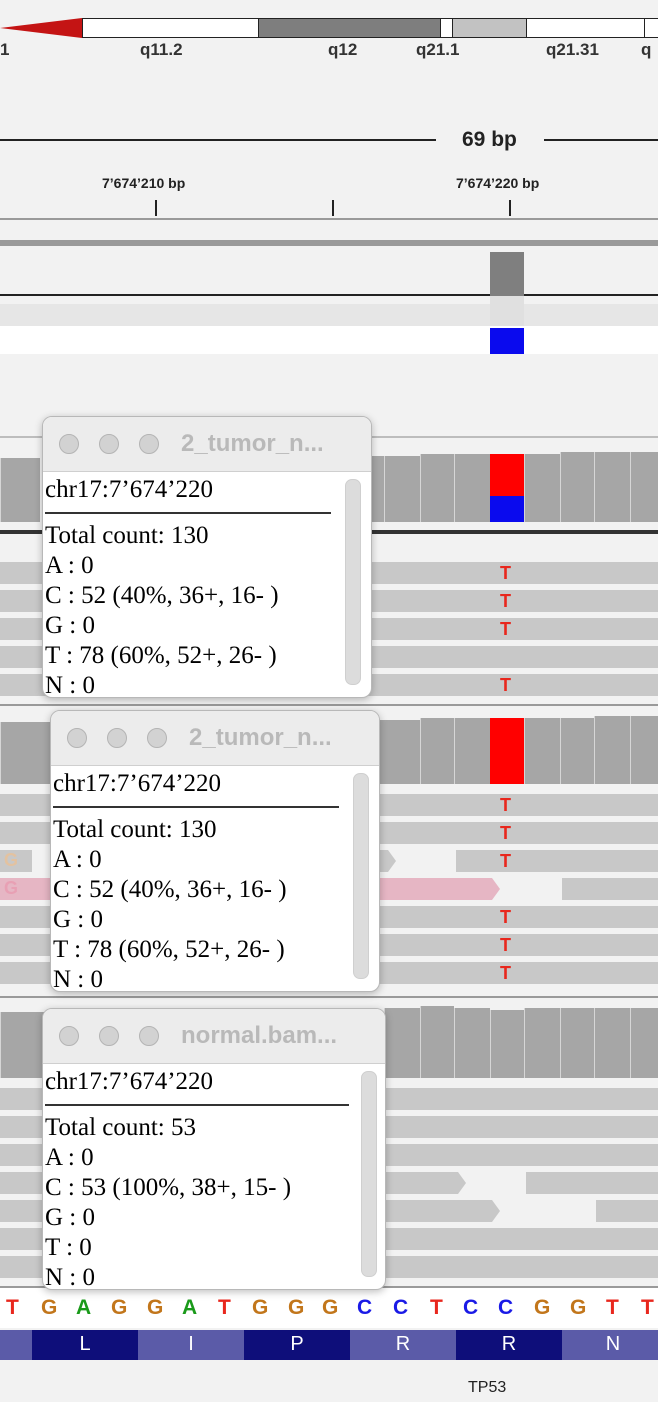  What do you see at coordinates (144, 183) in the screenshot?
I see `ruler-tick-label: 7’674’210 bp` at bounding box center [144, 183].